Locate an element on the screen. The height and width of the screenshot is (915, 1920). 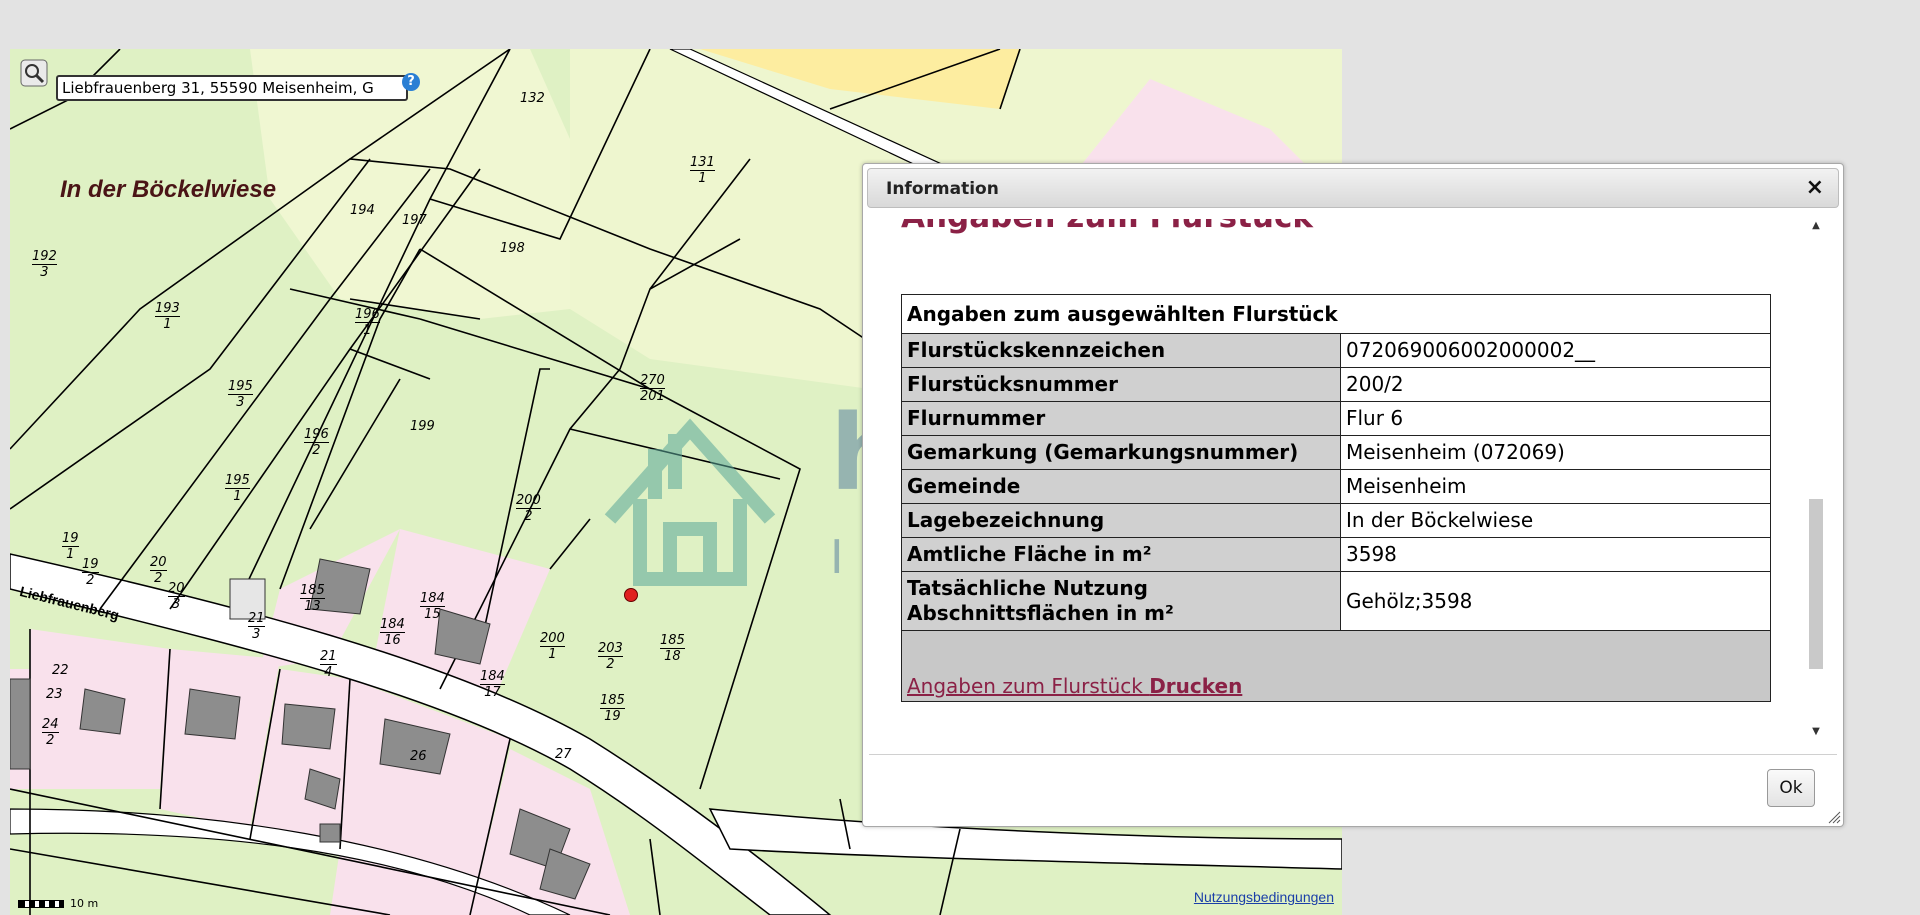
scroll-down-arrow-icon: ▼ is located at coordinates (1816, 732).